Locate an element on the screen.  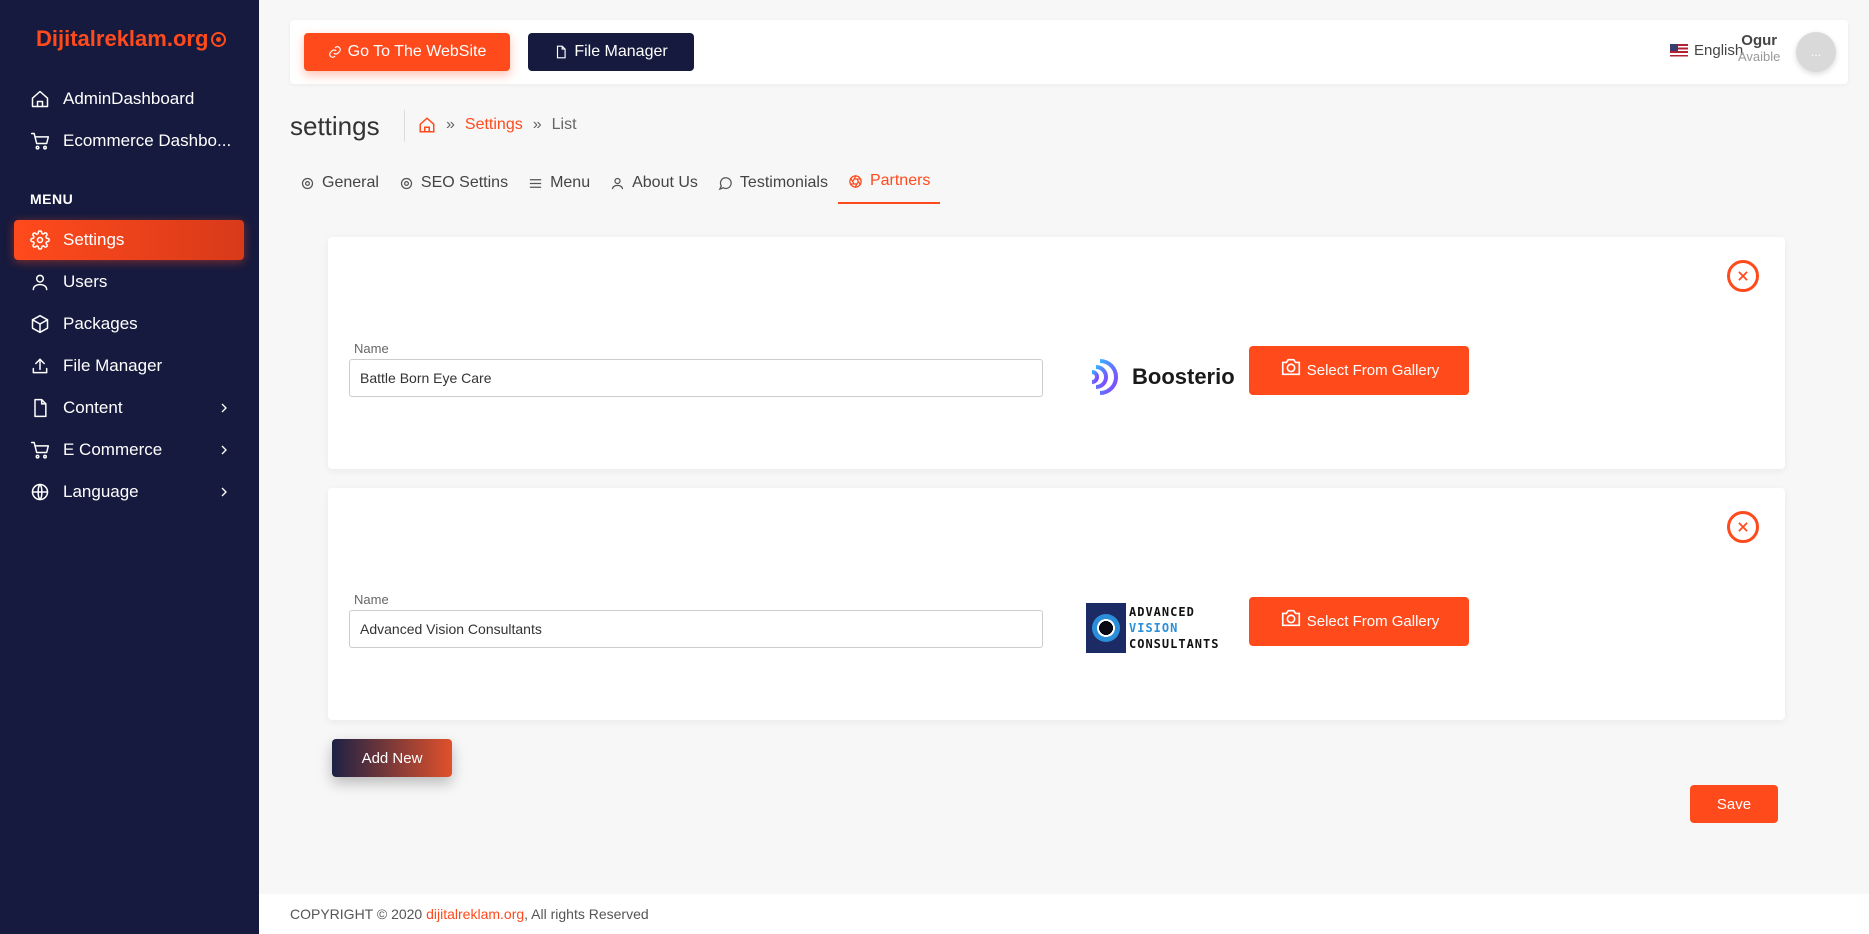
tab-label: Menu is located at coordinates (570, 182).